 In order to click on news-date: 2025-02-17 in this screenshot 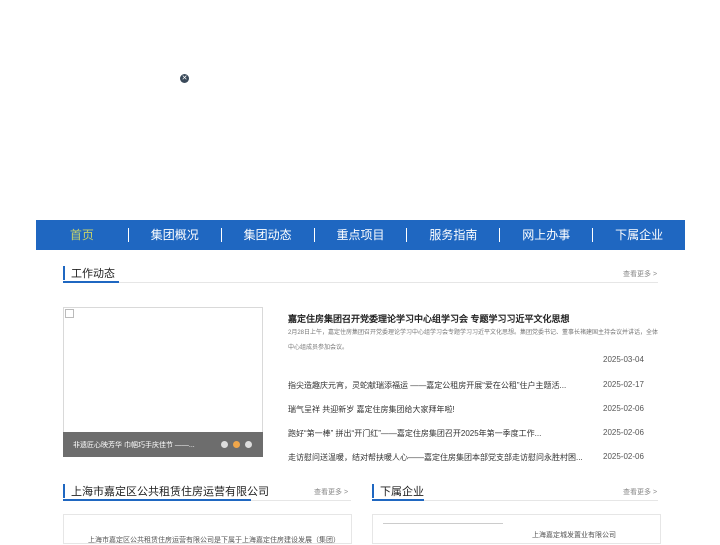, I will do `click(623, 384)`.